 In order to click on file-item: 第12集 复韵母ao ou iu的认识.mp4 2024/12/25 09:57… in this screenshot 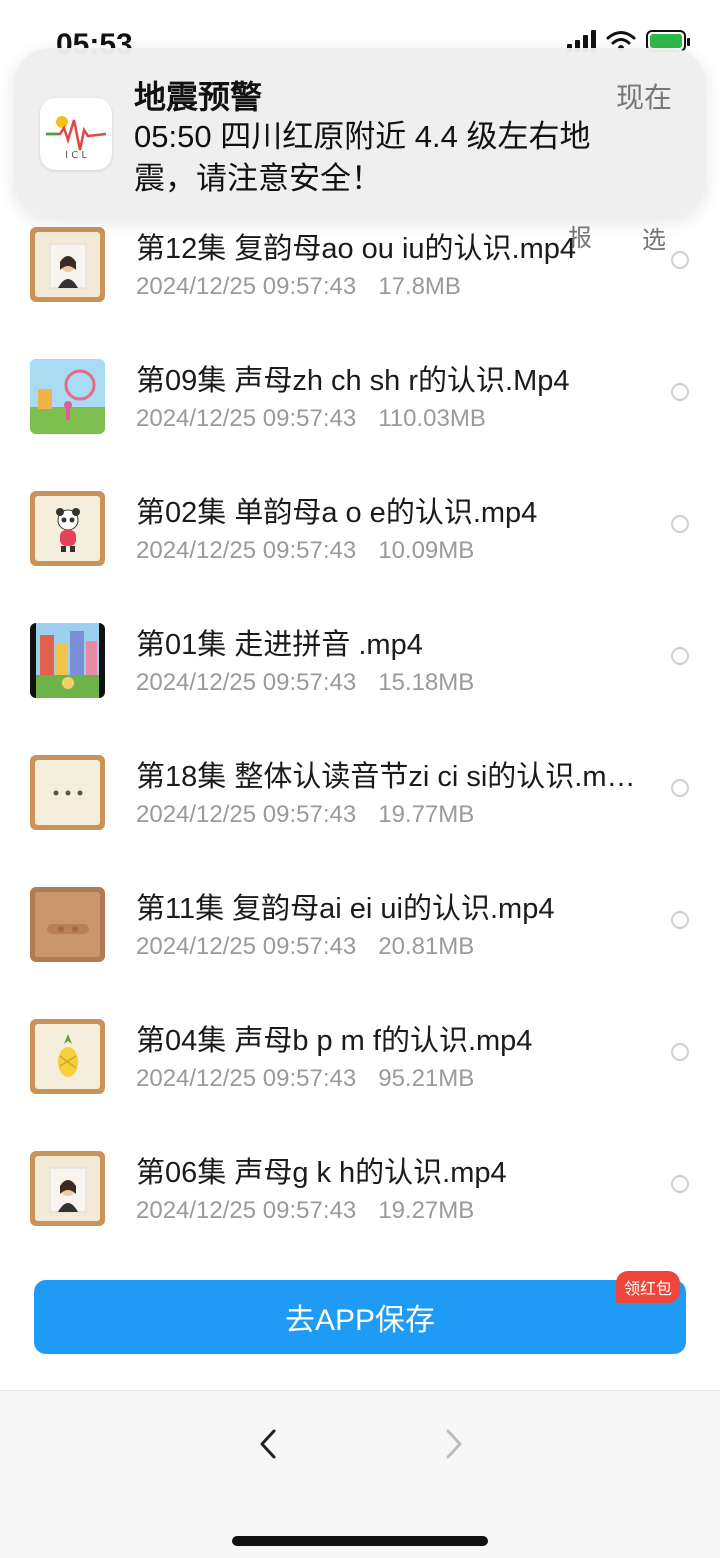, I will do `click(360, 271)`.